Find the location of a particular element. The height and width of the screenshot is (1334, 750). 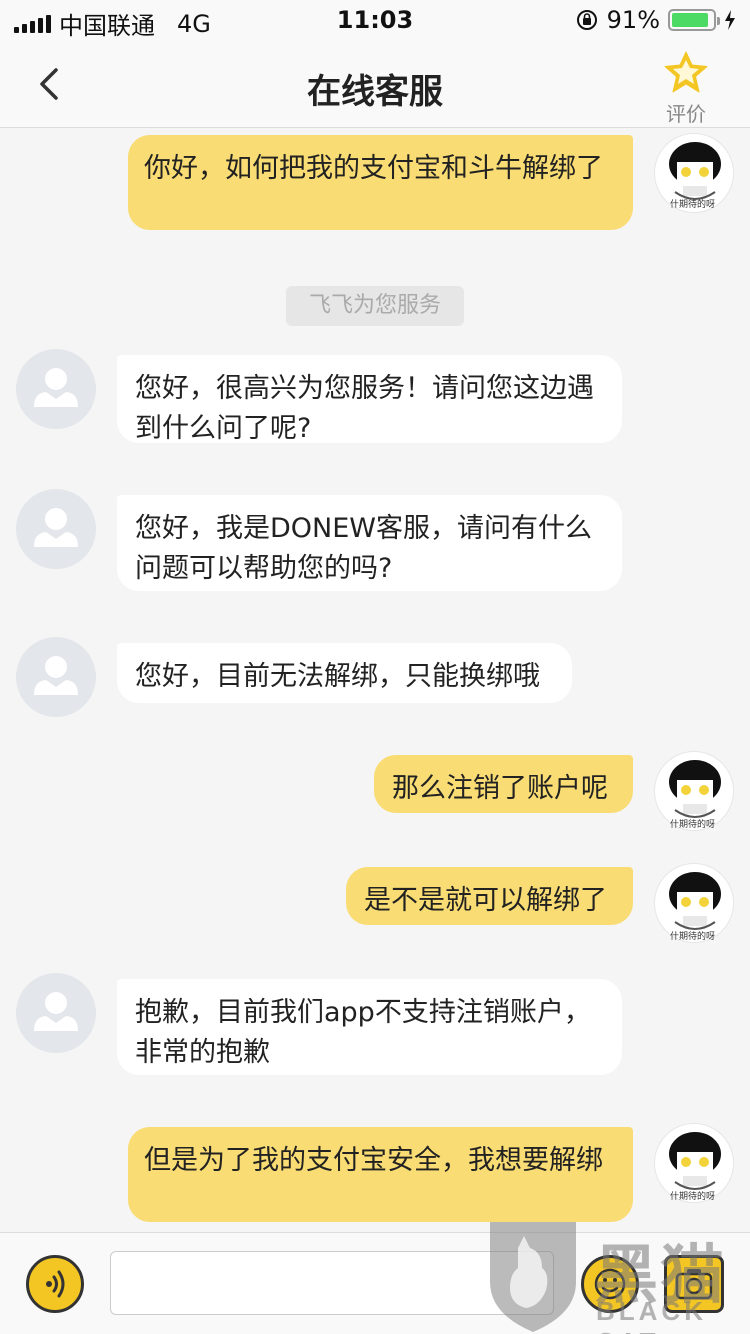

message-text: 您好，很高兴为您服务！请问您这边遇到什么问了呢? is located at coordinates (364, 408).